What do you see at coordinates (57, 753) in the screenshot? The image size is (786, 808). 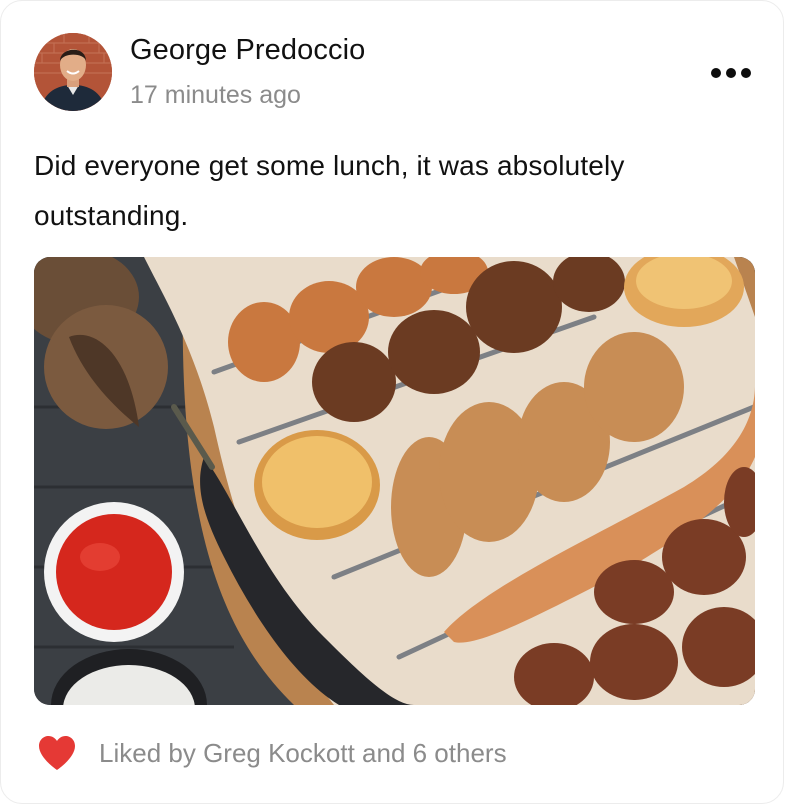 I see `heart-icon` at bounding box center [57, 753].